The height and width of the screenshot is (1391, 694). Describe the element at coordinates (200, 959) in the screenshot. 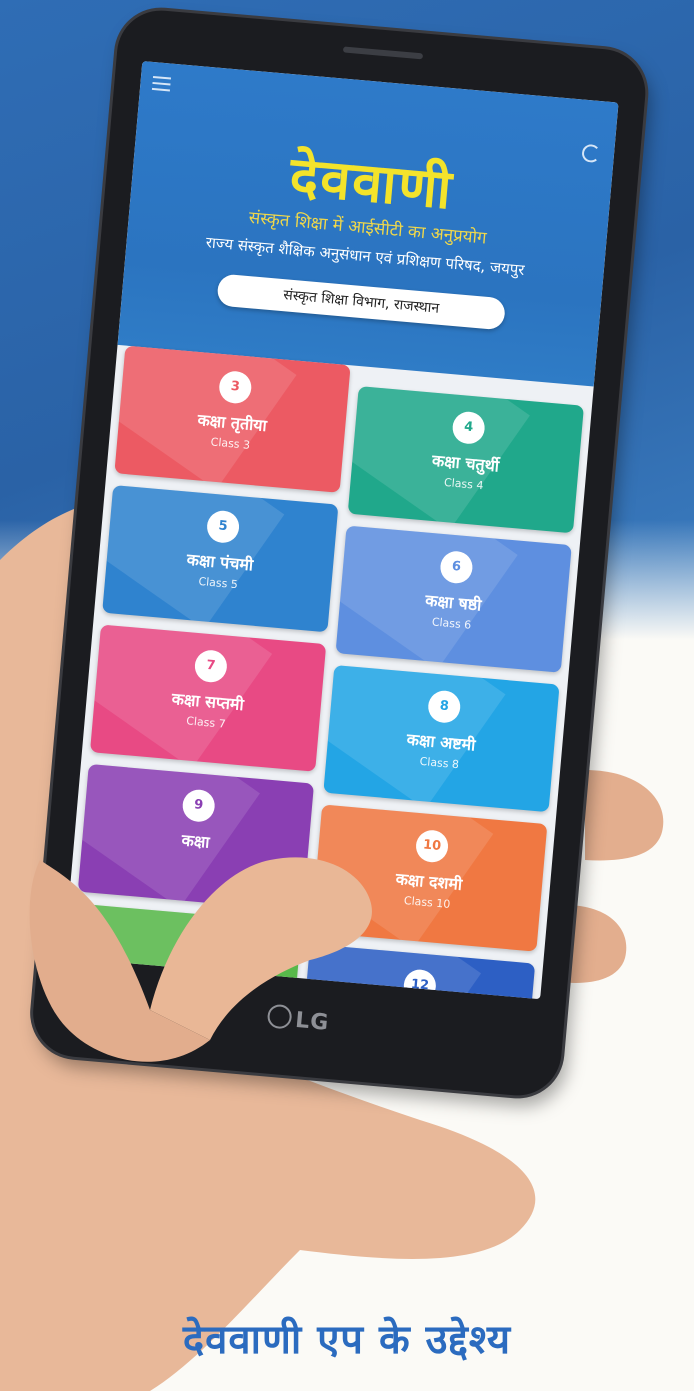

I see `thumb` at that location.